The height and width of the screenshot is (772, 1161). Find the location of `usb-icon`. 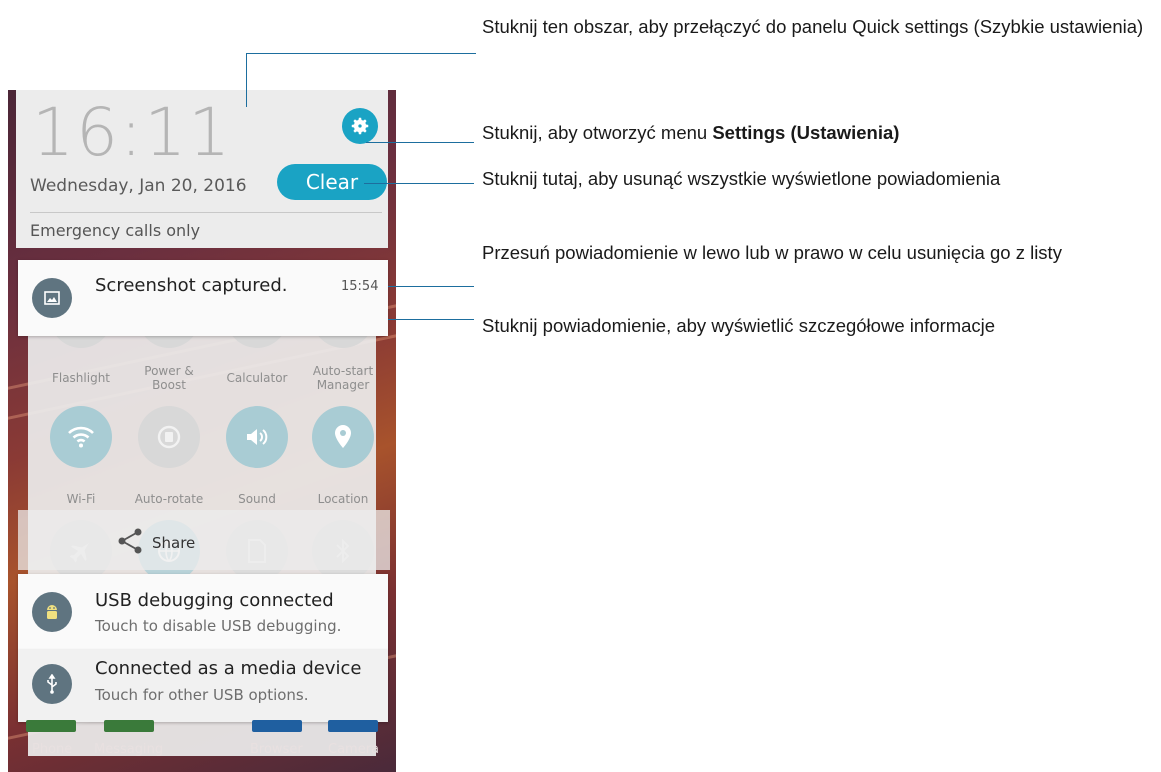

usb-icon is located at coordinates (52, 684).